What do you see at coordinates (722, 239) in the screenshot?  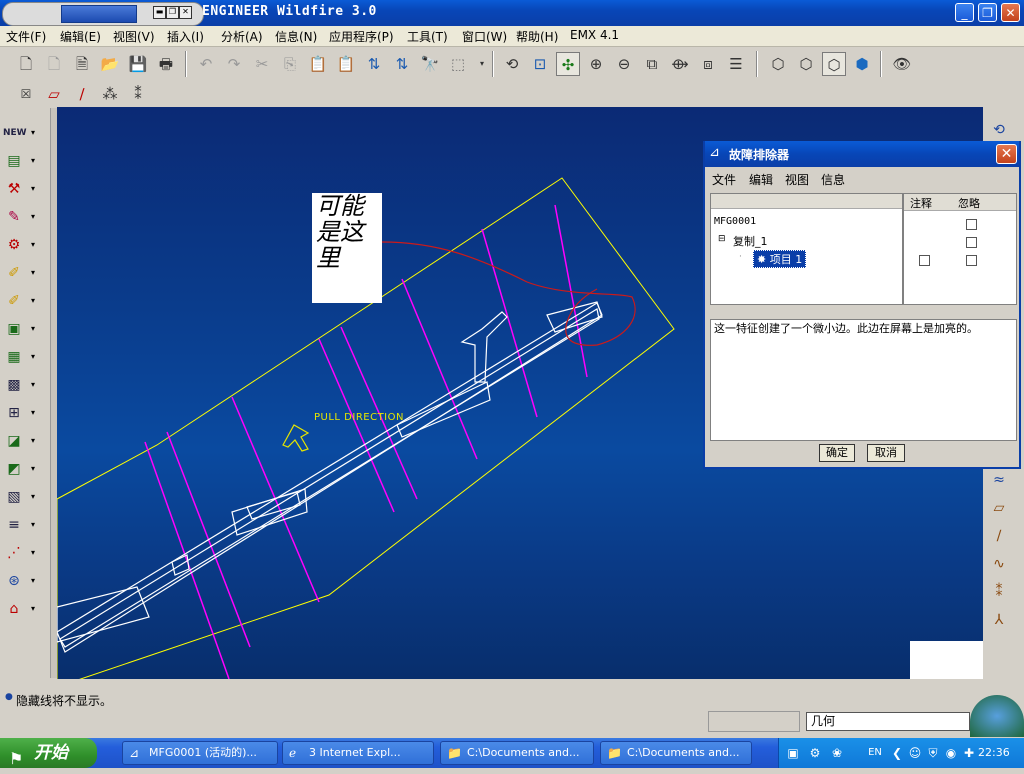 I see `tree-collapse-icon: ⊟` at bounding box center [722, 239].